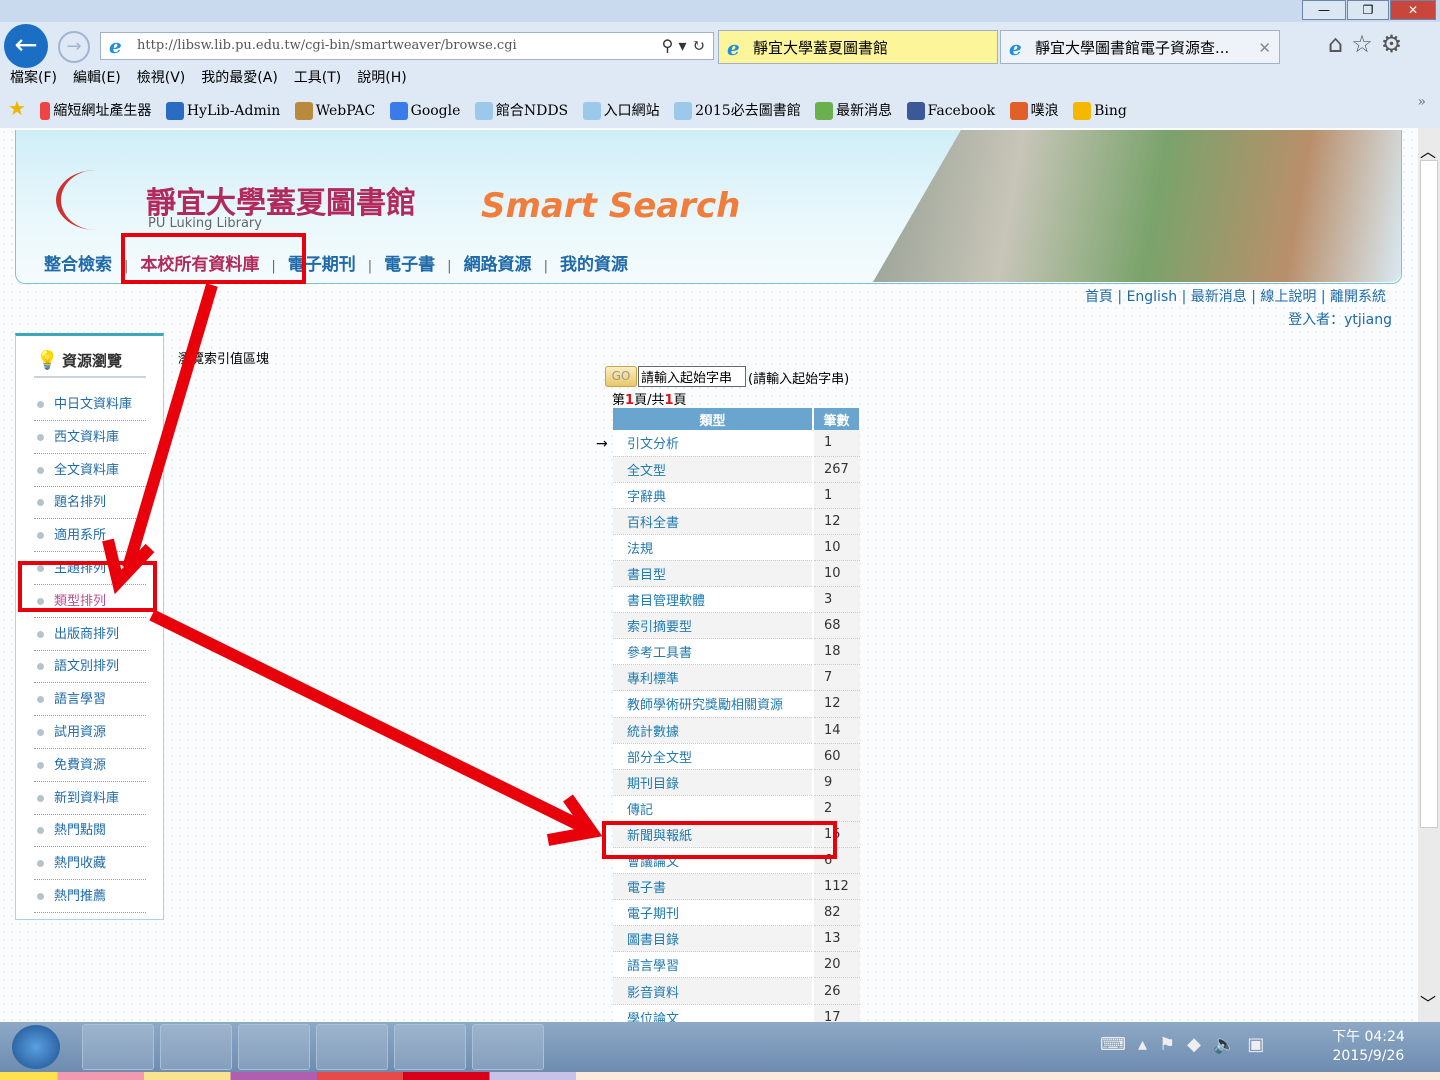 The image size is (1440, 1080). What do you see at coordinates (621, 376) in the screenshot?
I see `go-button: GO` at bounding box center [621, 376].